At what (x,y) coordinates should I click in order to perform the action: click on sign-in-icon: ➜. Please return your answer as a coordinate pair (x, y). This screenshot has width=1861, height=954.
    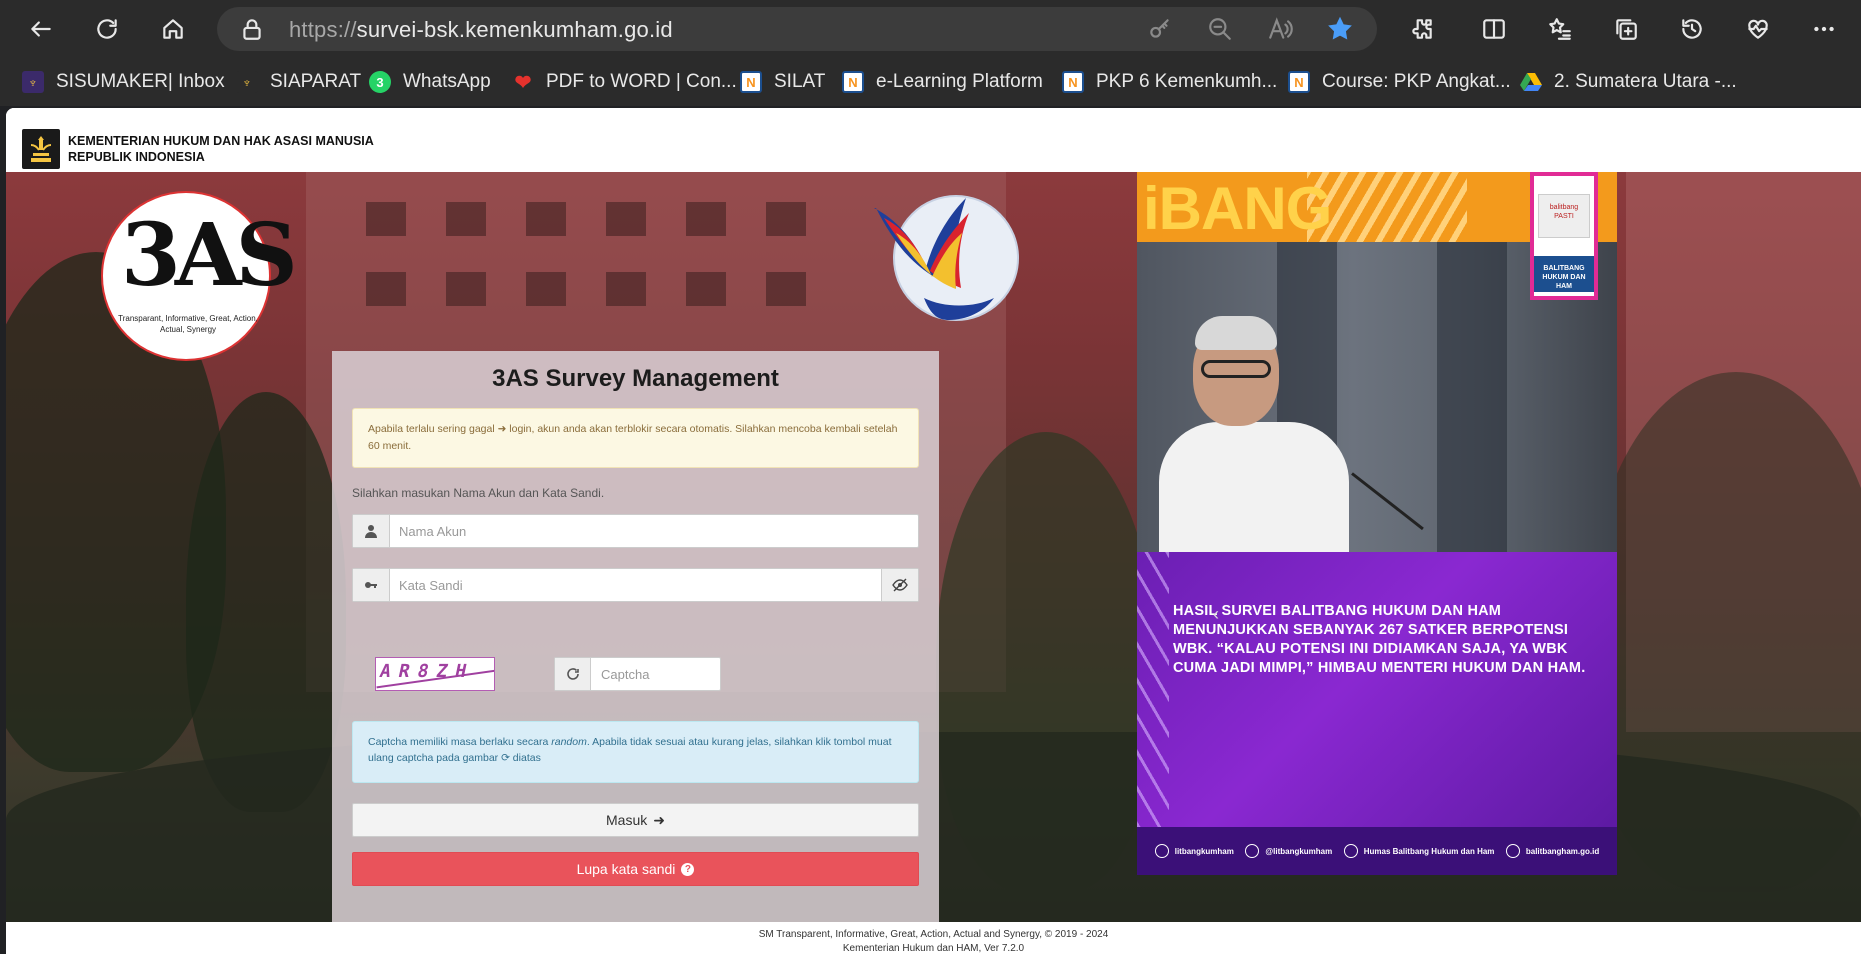
    Looking at the image, I should click on (659, 819).